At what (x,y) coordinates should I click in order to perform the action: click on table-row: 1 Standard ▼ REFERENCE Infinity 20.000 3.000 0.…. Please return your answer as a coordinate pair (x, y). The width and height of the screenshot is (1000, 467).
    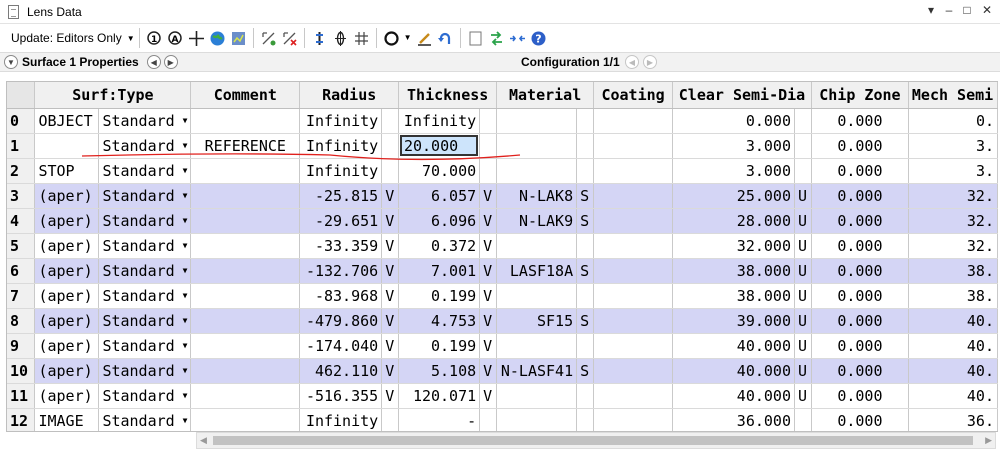
    Looking at the image, I should click on (502, 146).